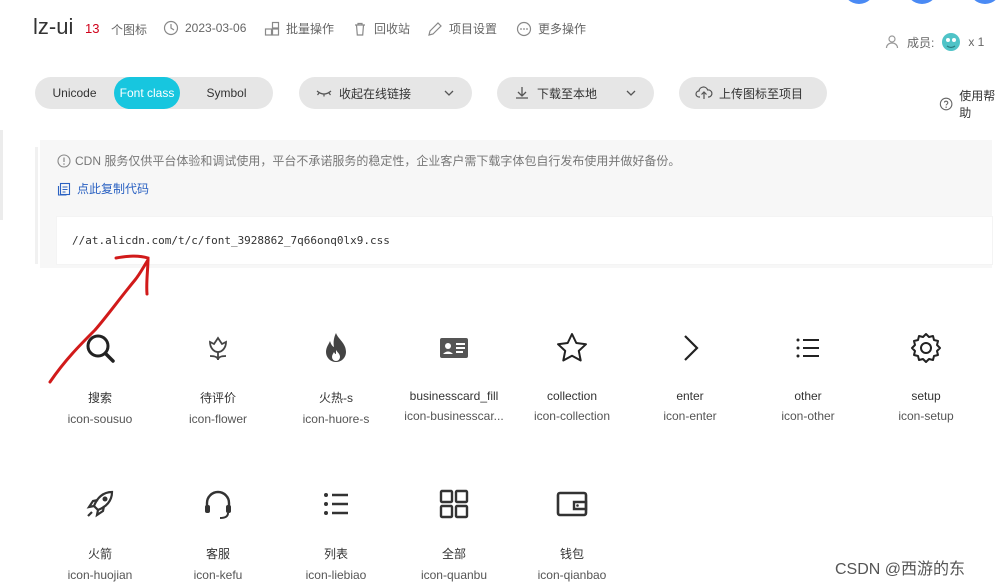 The image size is (1002, 584). Describe the element at coordinates (761, 93) in the screenshot. I see `upload-label: 上传图标至项目` at that location.